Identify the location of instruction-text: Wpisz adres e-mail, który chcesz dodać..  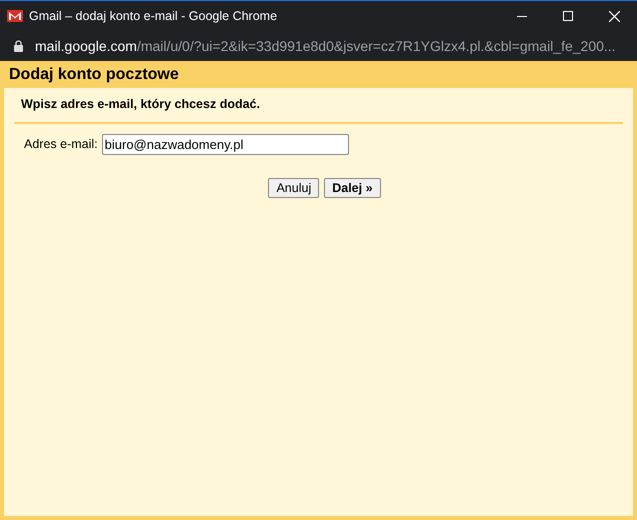
(318, 109).